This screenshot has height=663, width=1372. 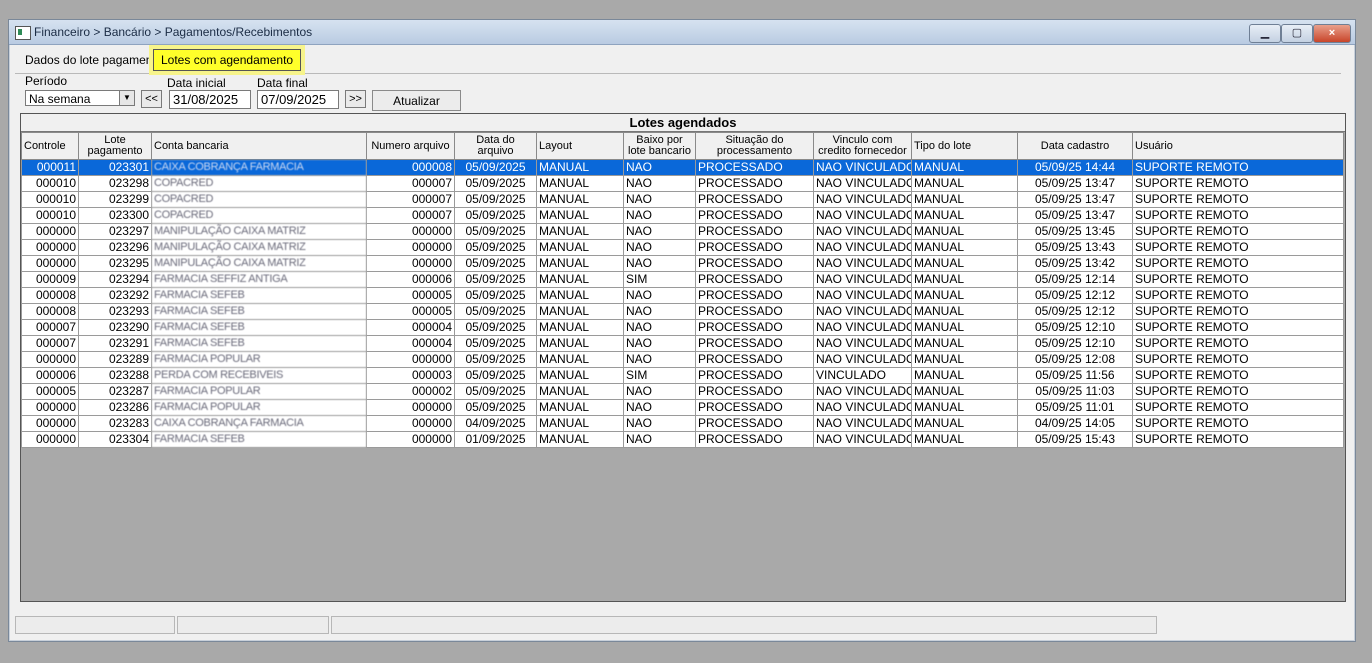 I want to click on table-cell: 000008, so click(x=50, y=295).